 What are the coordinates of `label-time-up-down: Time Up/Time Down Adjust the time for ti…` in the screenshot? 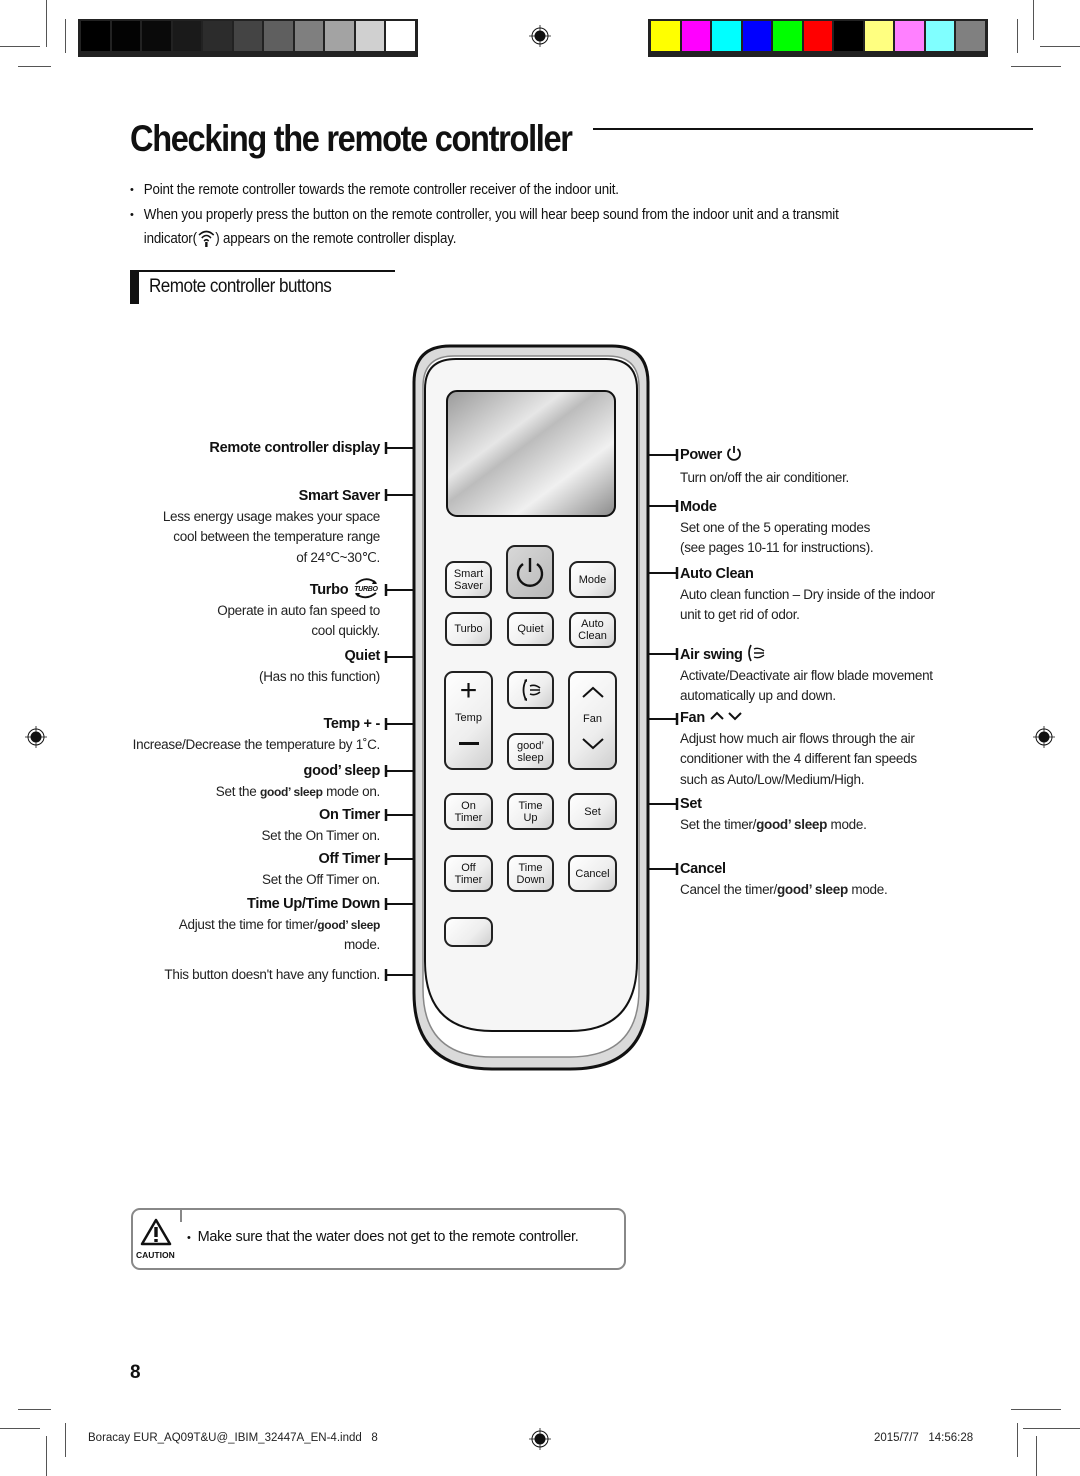 It's located at (279, 924).